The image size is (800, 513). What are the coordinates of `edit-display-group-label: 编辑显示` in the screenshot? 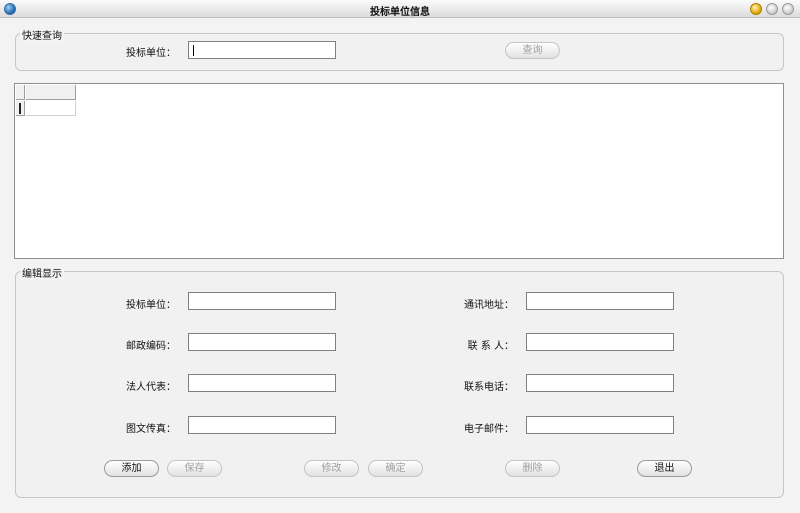 It's located at (42, 272).